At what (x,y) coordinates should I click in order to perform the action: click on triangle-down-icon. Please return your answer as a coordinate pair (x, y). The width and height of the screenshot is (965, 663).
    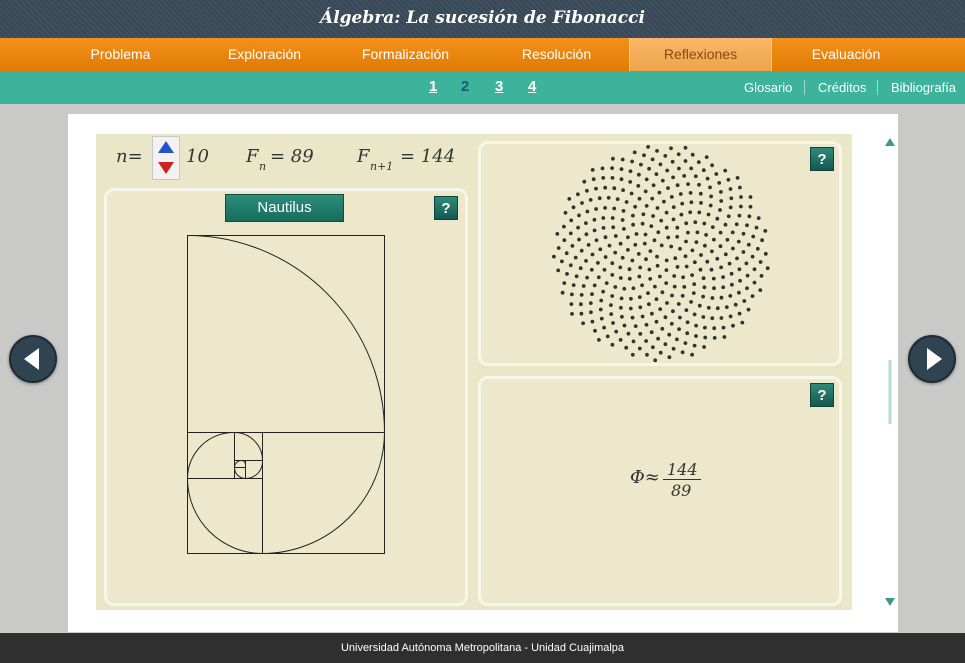
    Looking at the image, I should click on (166, 158).